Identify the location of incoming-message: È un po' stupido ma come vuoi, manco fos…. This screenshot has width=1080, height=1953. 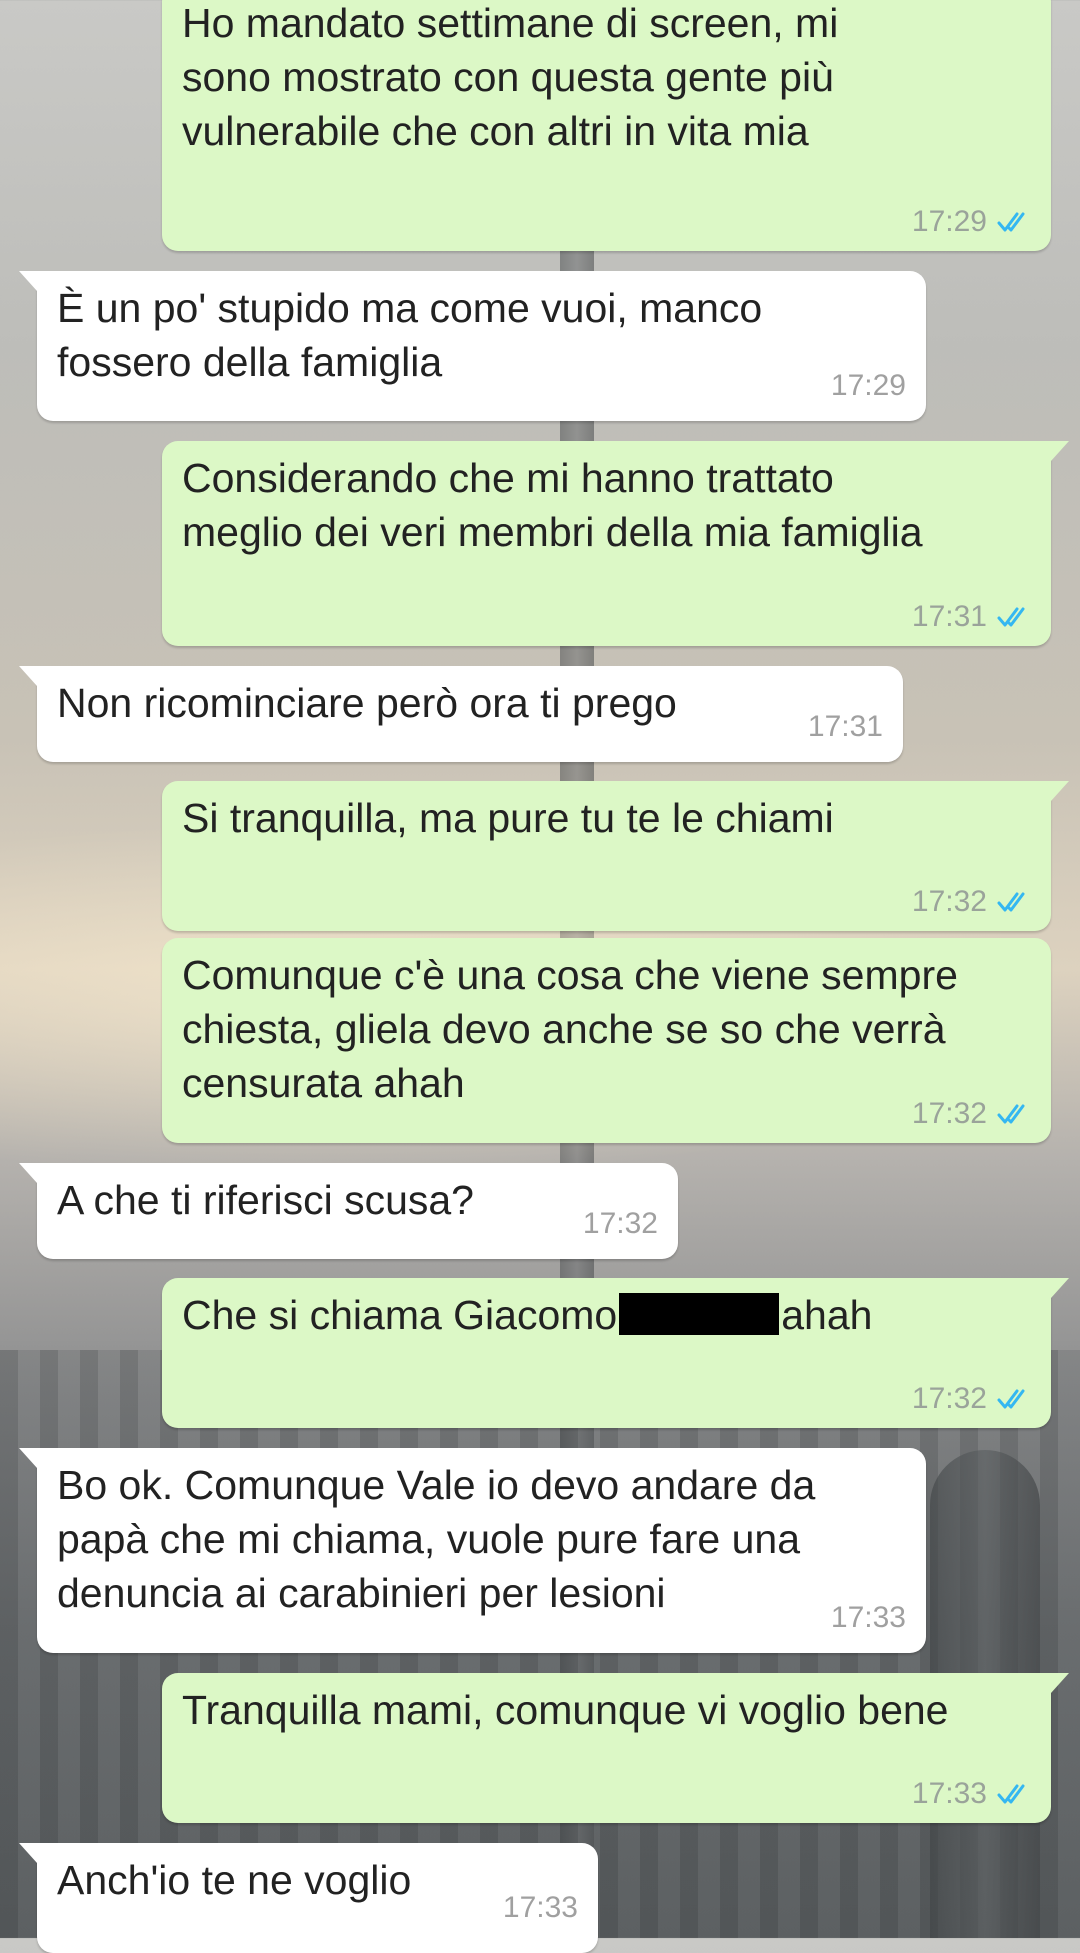
(472, 346).